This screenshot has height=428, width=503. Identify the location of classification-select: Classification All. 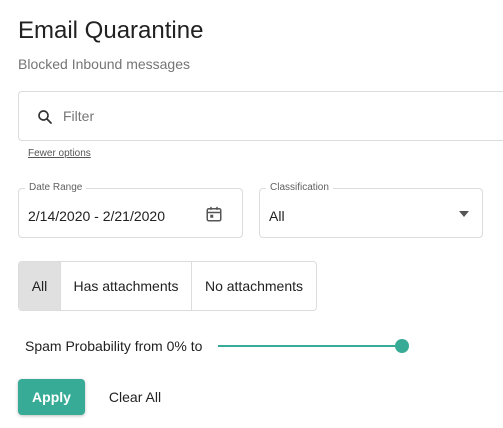
(371, 210).